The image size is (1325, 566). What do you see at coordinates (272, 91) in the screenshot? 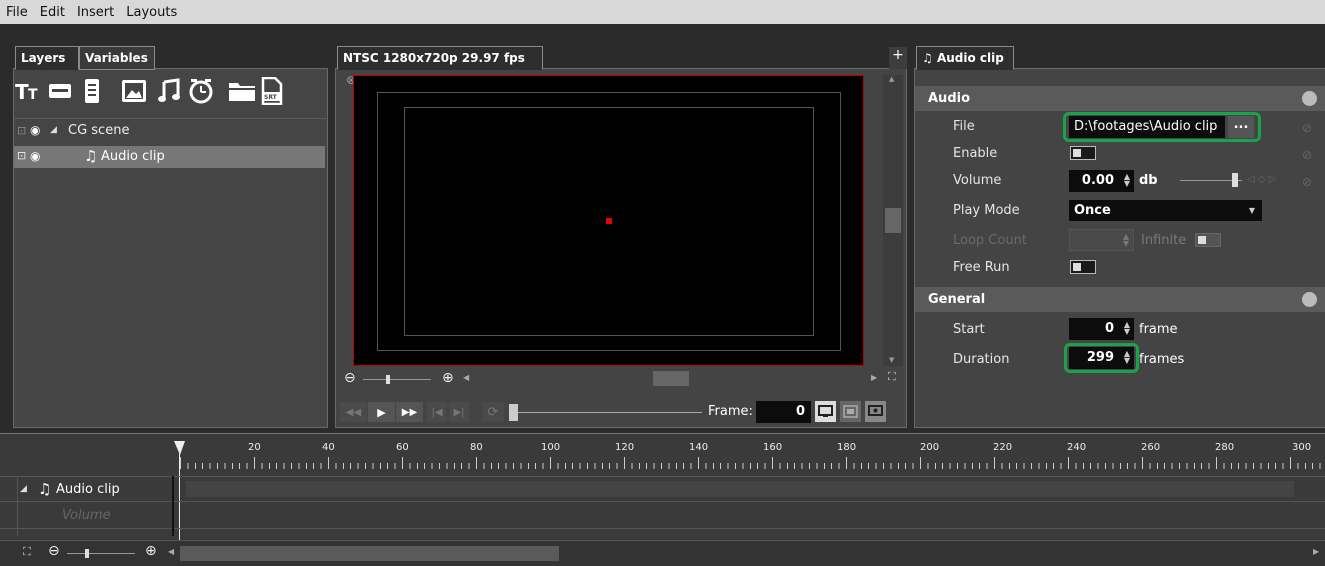
I see `srt-tool-icon: SRT` at bounding box center [272, 91].